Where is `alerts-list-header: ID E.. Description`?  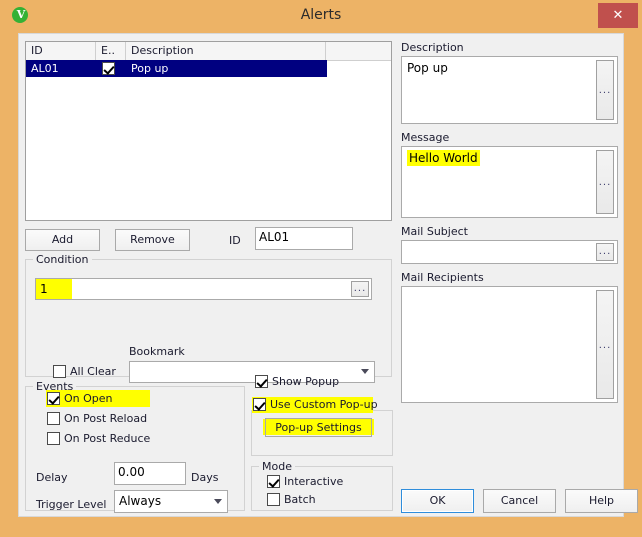 alerts-list-header: ID E.. Description is located at coordinates (208, 51).